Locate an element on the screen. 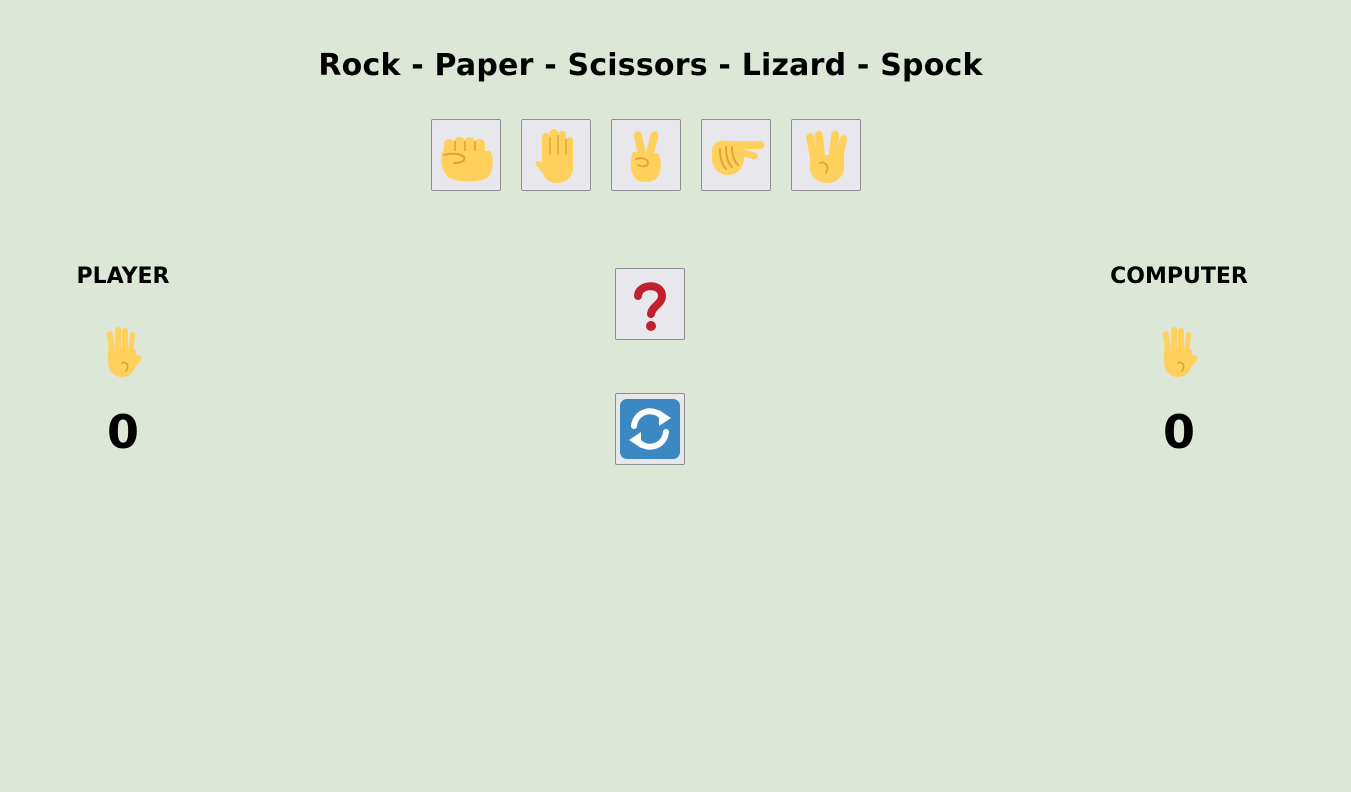 The image size is (1351, 792). paper-button is located at coordinates (556, 155).